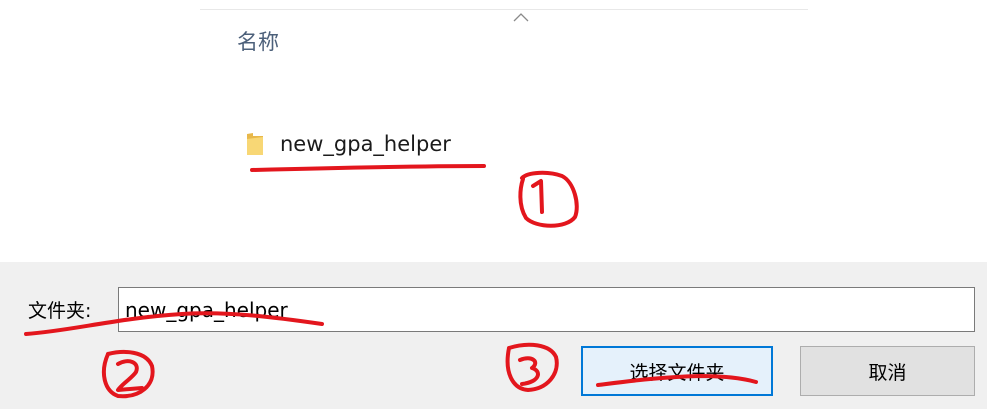 Image resolution: width=987 pixels, height=409 pixels. What do you see at coordinates (521, 17) in the screenshot?
I see `sort-ascending-icon` at bounding box center [521, 17].